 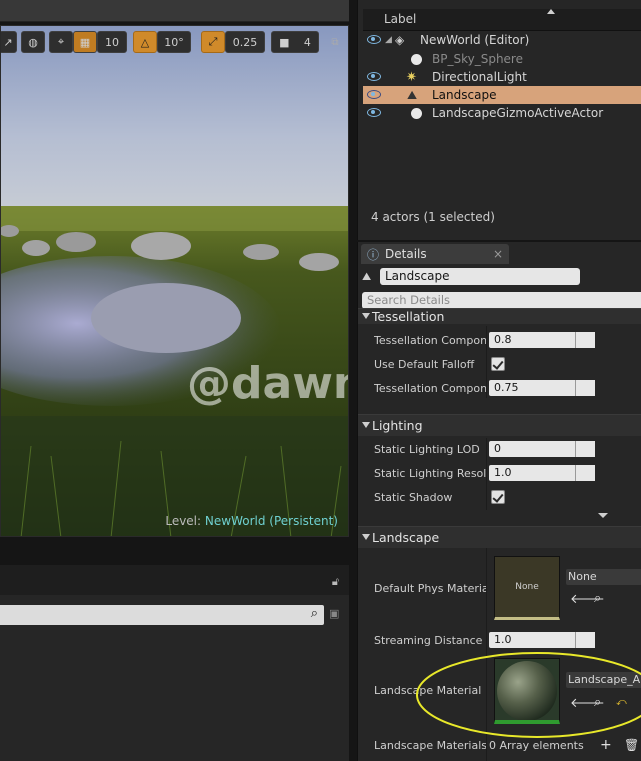 What do you see at coordinates (430, 640) in the screenshot?
I see `property-label: Streaming Distance M` at bounding box center [430, 640].